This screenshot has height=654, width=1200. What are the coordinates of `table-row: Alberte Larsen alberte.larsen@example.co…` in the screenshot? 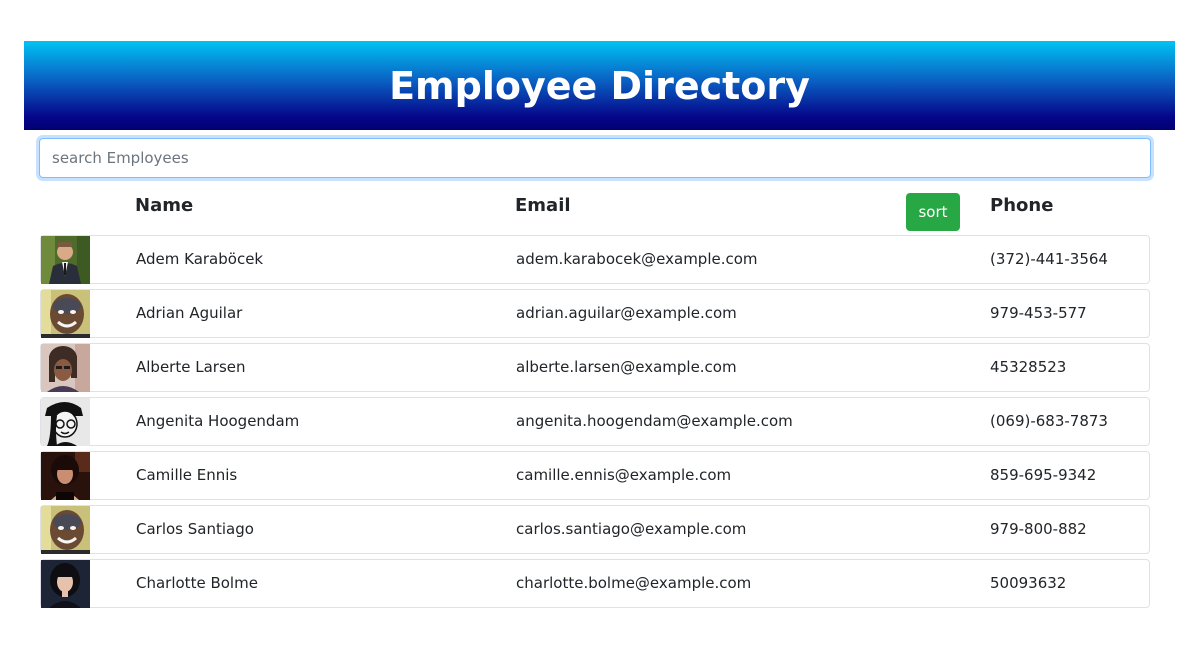 It's located at (595, 367).